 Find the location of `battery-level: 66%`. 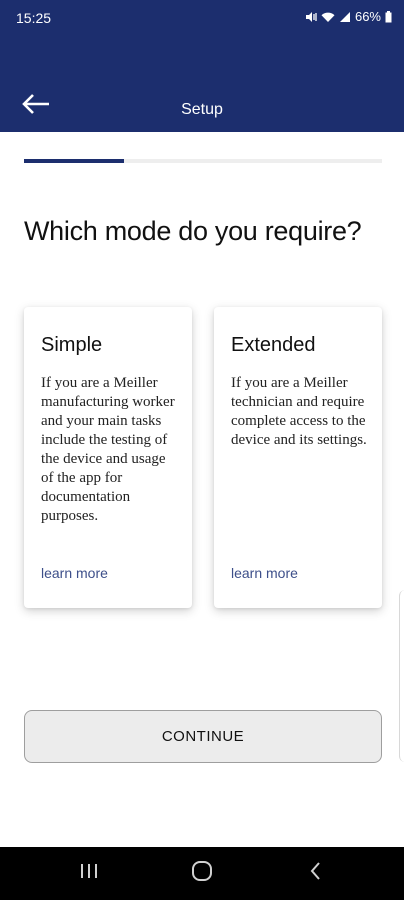

battery-level: 66% is located at coordinates (367, 16).